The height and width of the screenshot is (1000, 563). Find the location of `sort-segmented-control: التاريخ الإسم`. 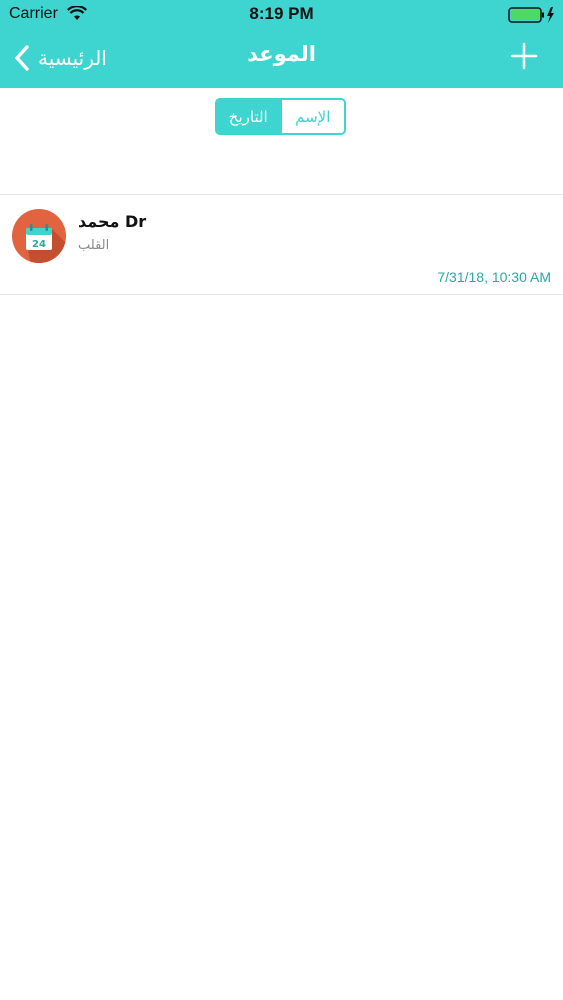

sort-segmented-control: التاريخ الإسم is located at coordinates (280, 116).